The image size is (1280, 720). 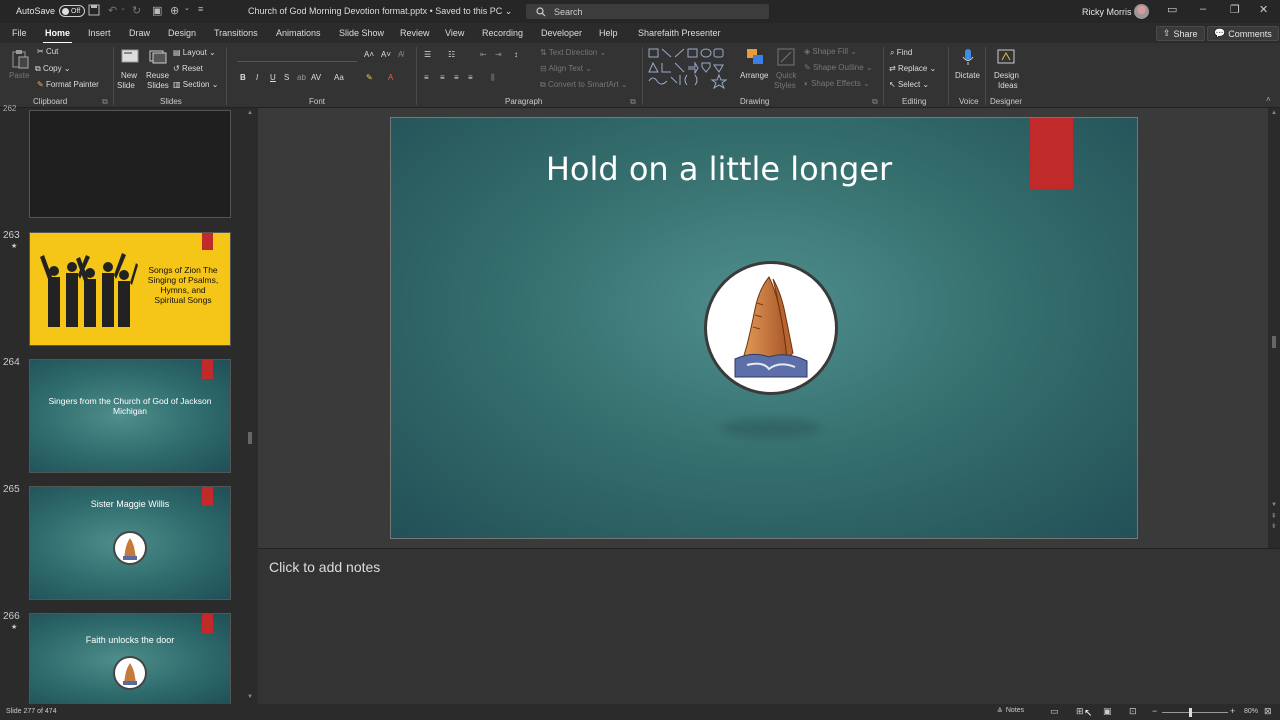 I want to click on tab-transitions: Transitions, so click(x=236, y=33).